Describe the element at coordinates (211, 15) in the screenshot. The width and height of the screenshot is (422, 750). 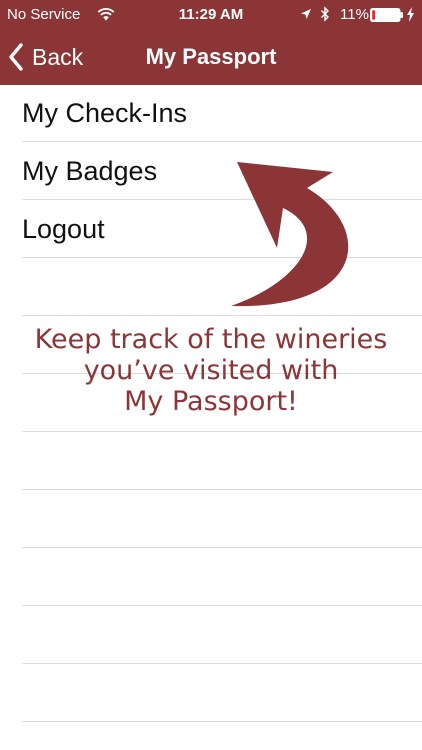
I see `status-bar: No Service 11:29 AM 11%` at that location.